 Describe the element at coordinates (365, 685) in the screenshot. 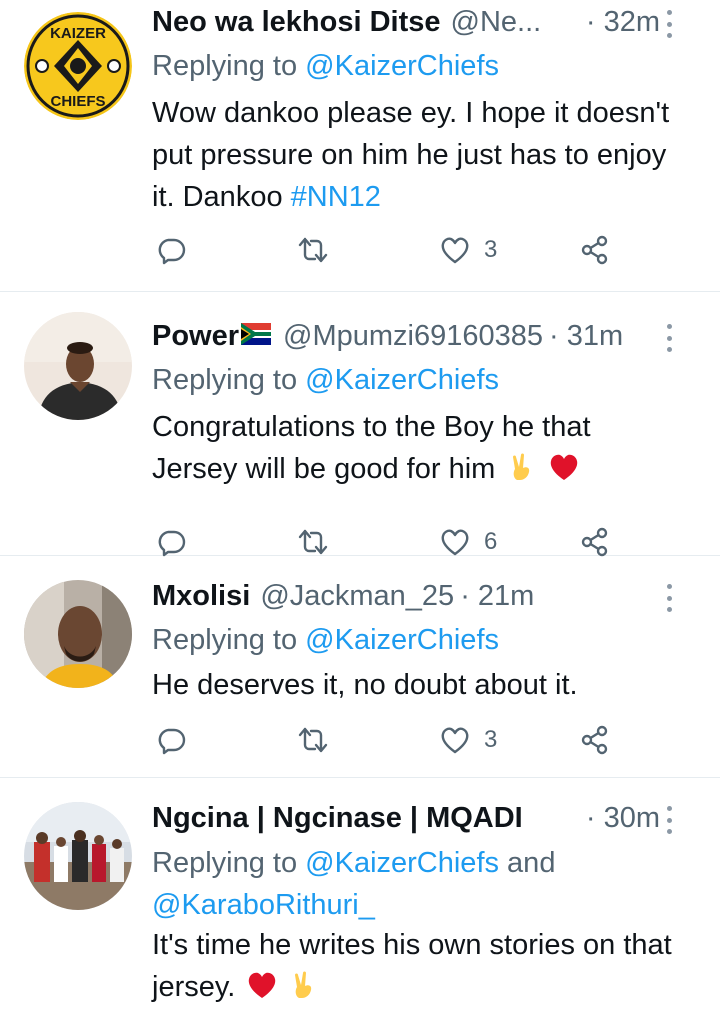

I see `text-line: He deserves it, no doubt about it.` at that location.